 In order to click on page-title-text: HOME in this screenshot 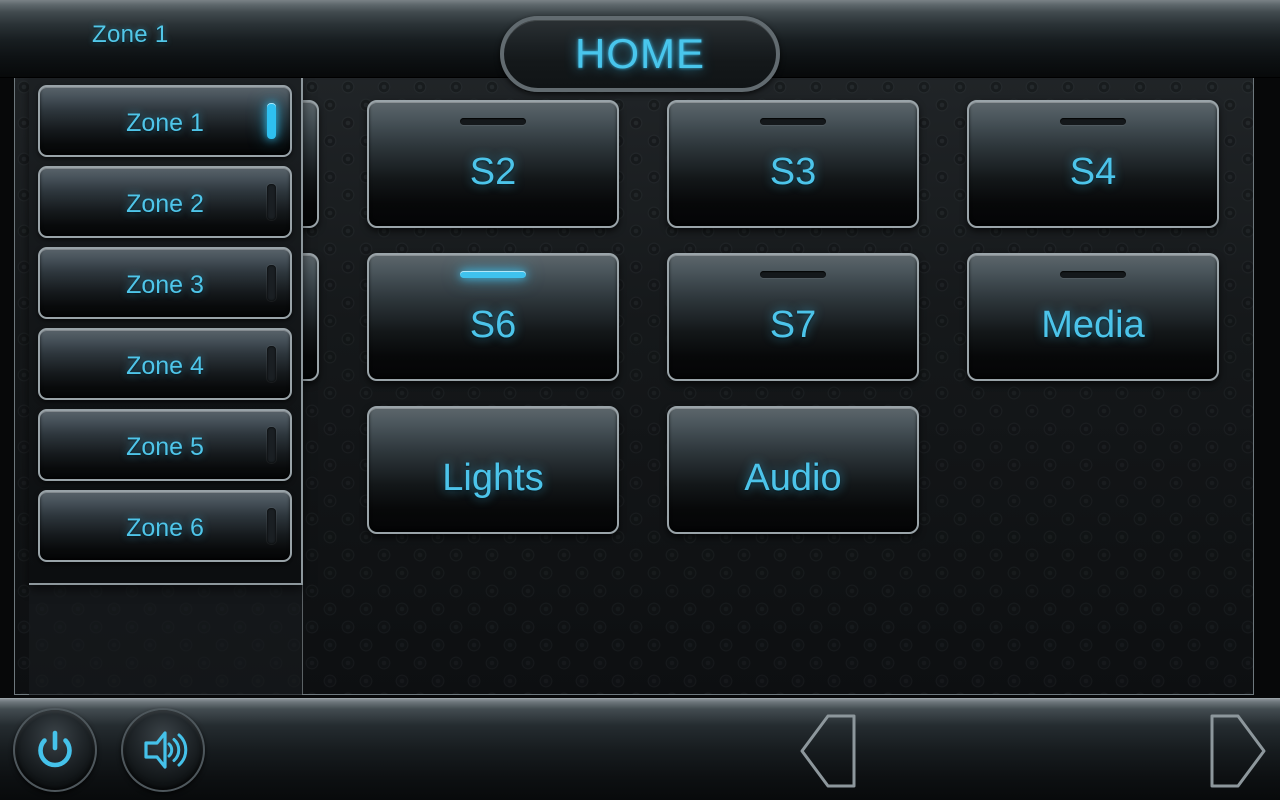, I will do `click(640, 53)`.